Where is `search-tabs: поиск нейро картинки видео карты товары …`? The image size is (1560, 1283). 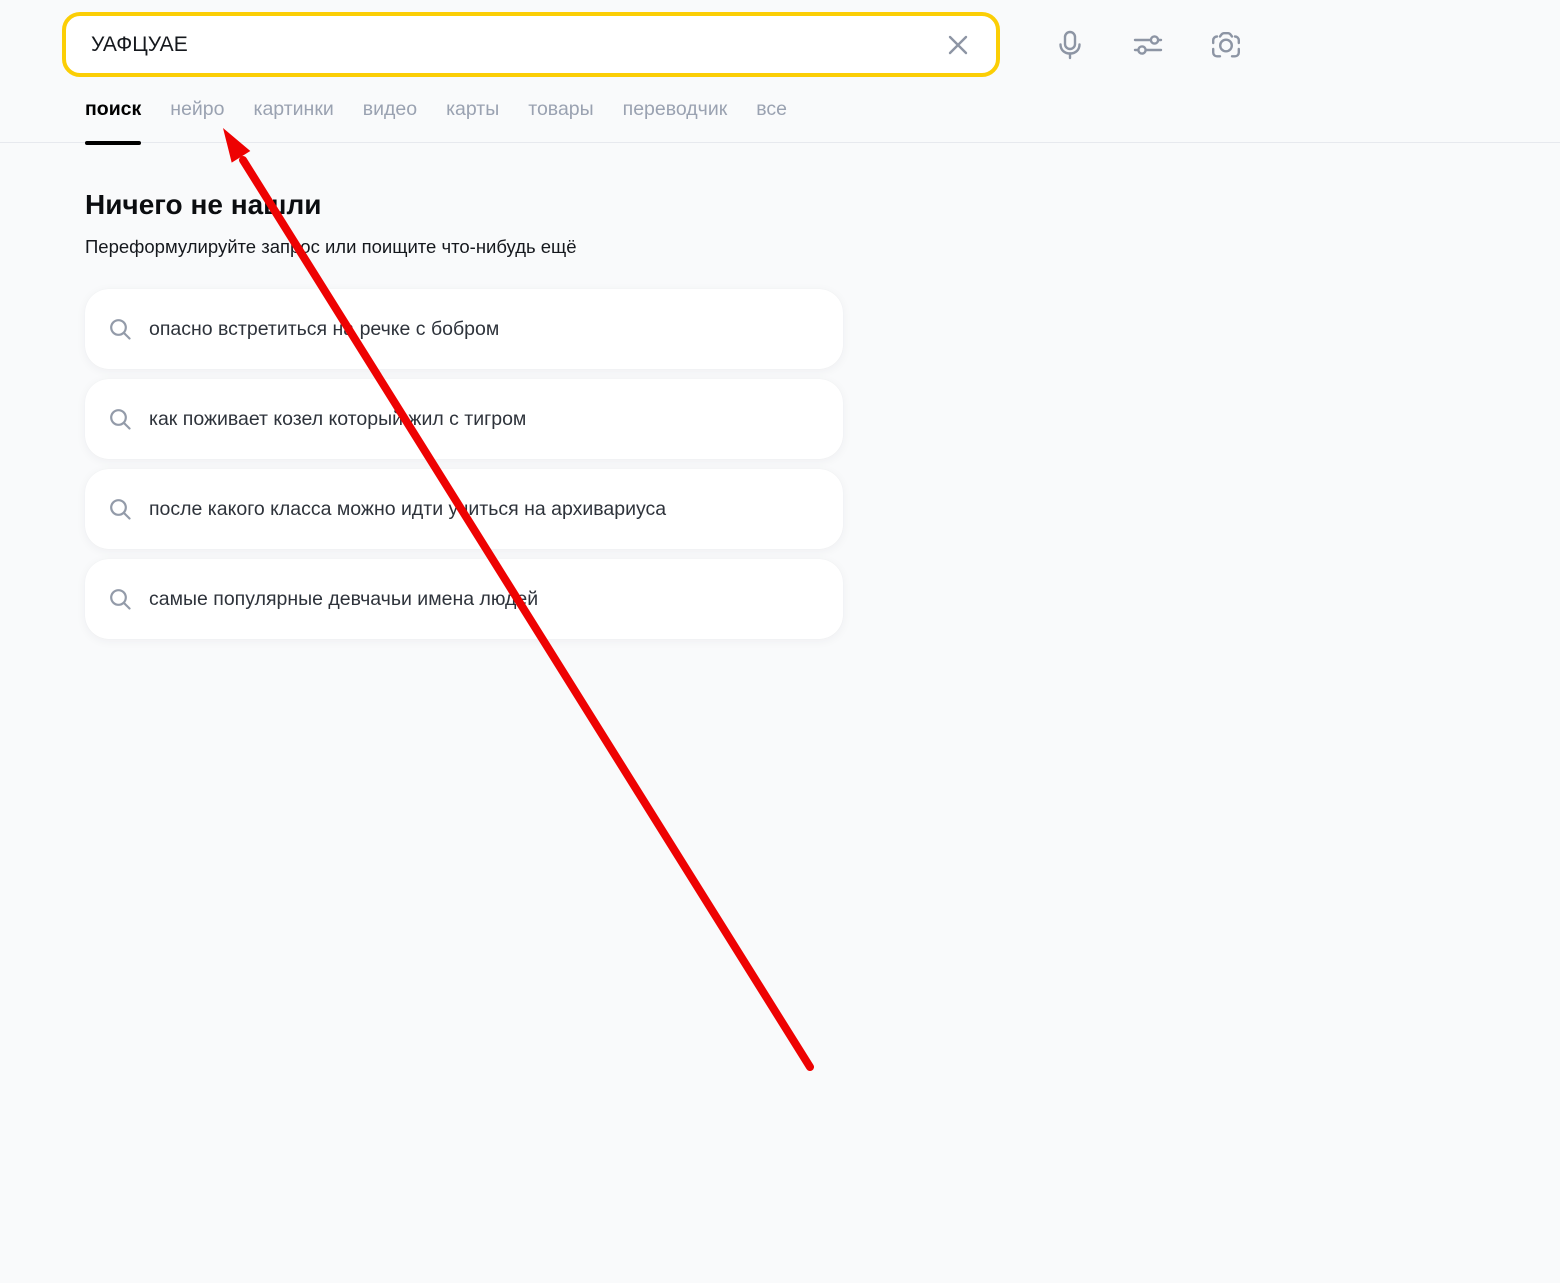
search-tabs: поиск нейро картинки видео карты товары … is located at coordinates (780, 117).